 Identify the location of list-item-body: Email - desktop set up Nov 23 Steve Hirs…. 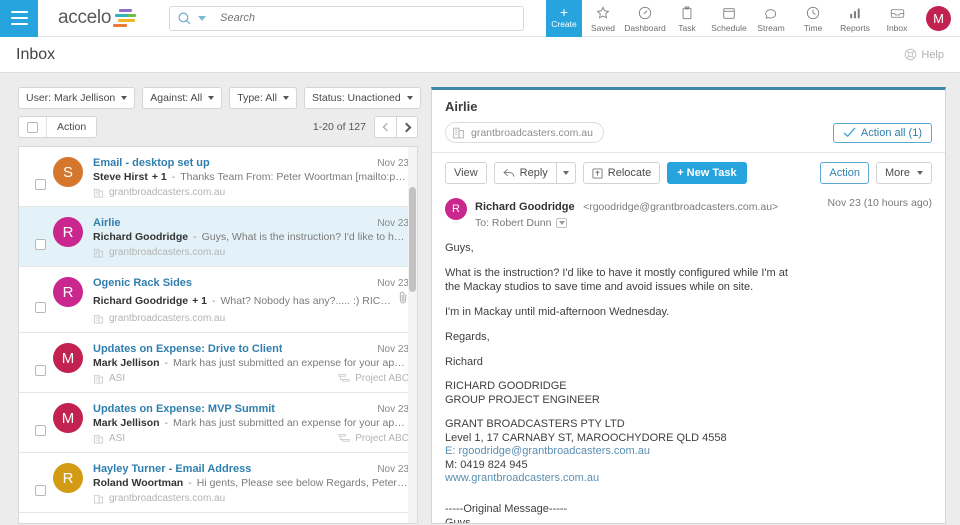
(251, 177).